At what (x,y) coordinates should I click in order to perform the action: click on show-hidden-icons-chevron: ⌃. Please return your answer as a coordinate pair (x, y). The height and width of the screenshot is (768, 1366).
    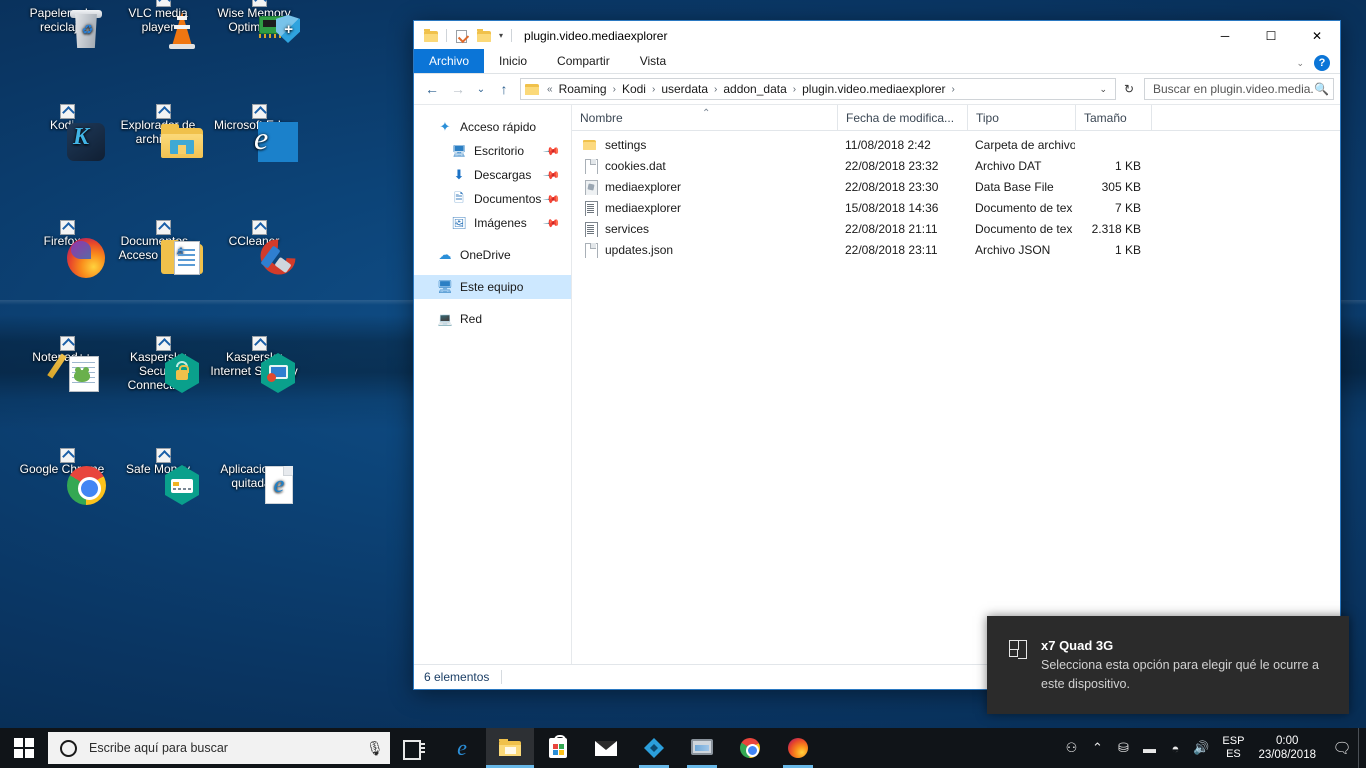
    Looking at the image, I should click on (1097, 748).